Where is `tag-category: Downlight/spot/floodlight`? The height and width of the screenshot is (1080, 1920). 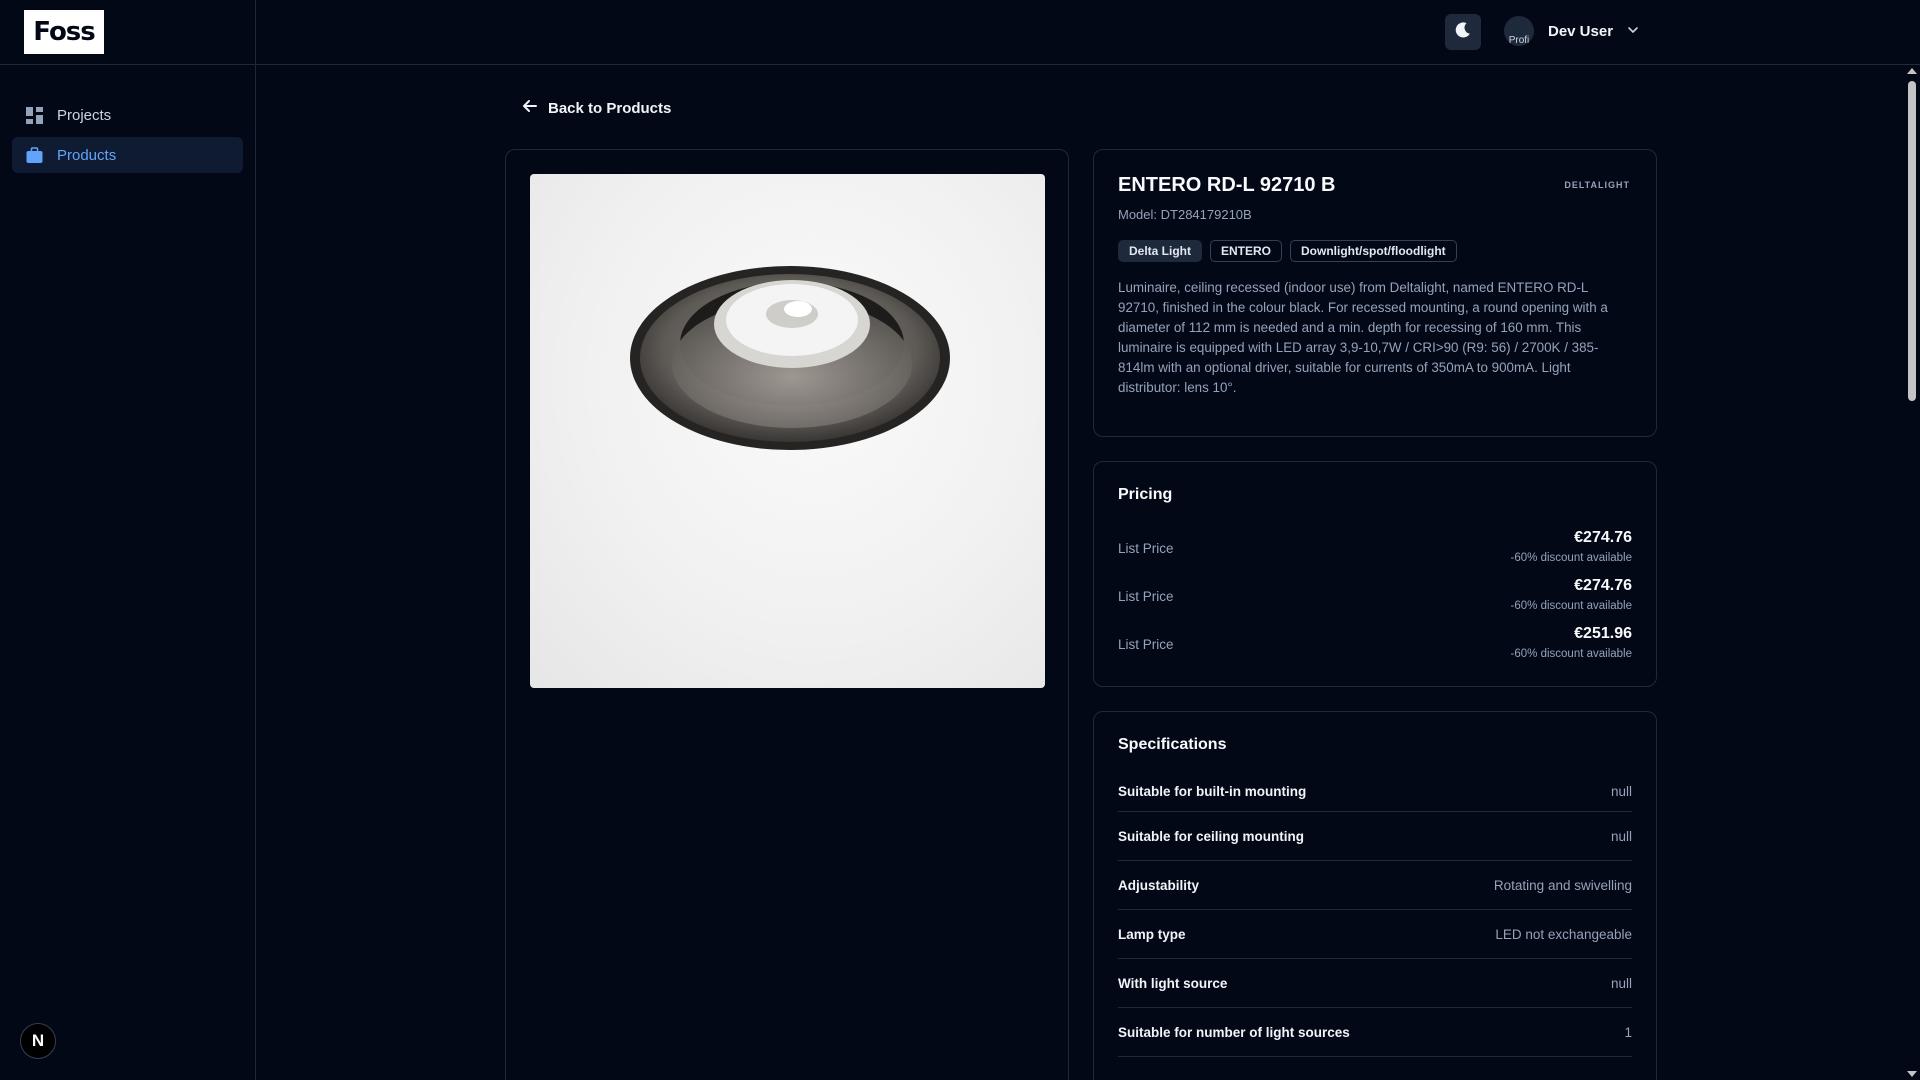
tag-category: Downlight/spot/floodlight is located at coordinates (1373, 251).